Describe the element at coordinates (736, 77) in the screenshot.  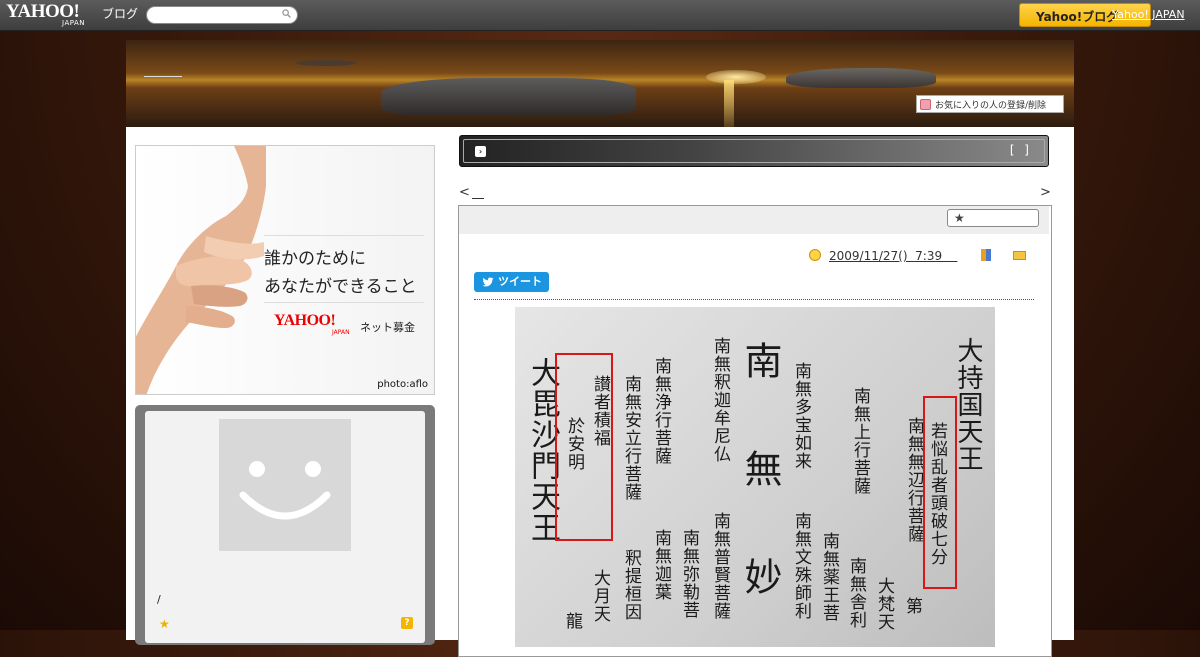
I see `header-sun` at that location.